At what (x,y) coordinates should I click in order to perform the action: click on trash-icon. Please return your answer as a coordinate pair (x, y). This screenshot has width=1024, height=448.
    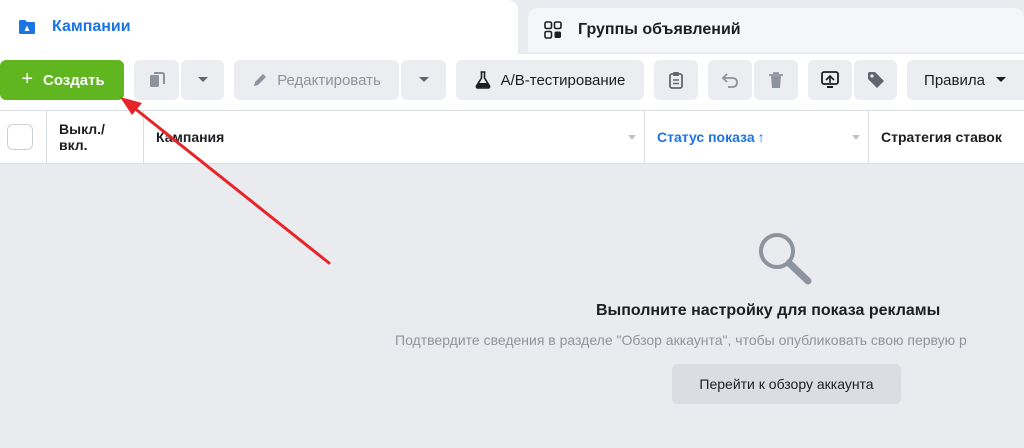
    Looking at the image, I should click on (776, 80).